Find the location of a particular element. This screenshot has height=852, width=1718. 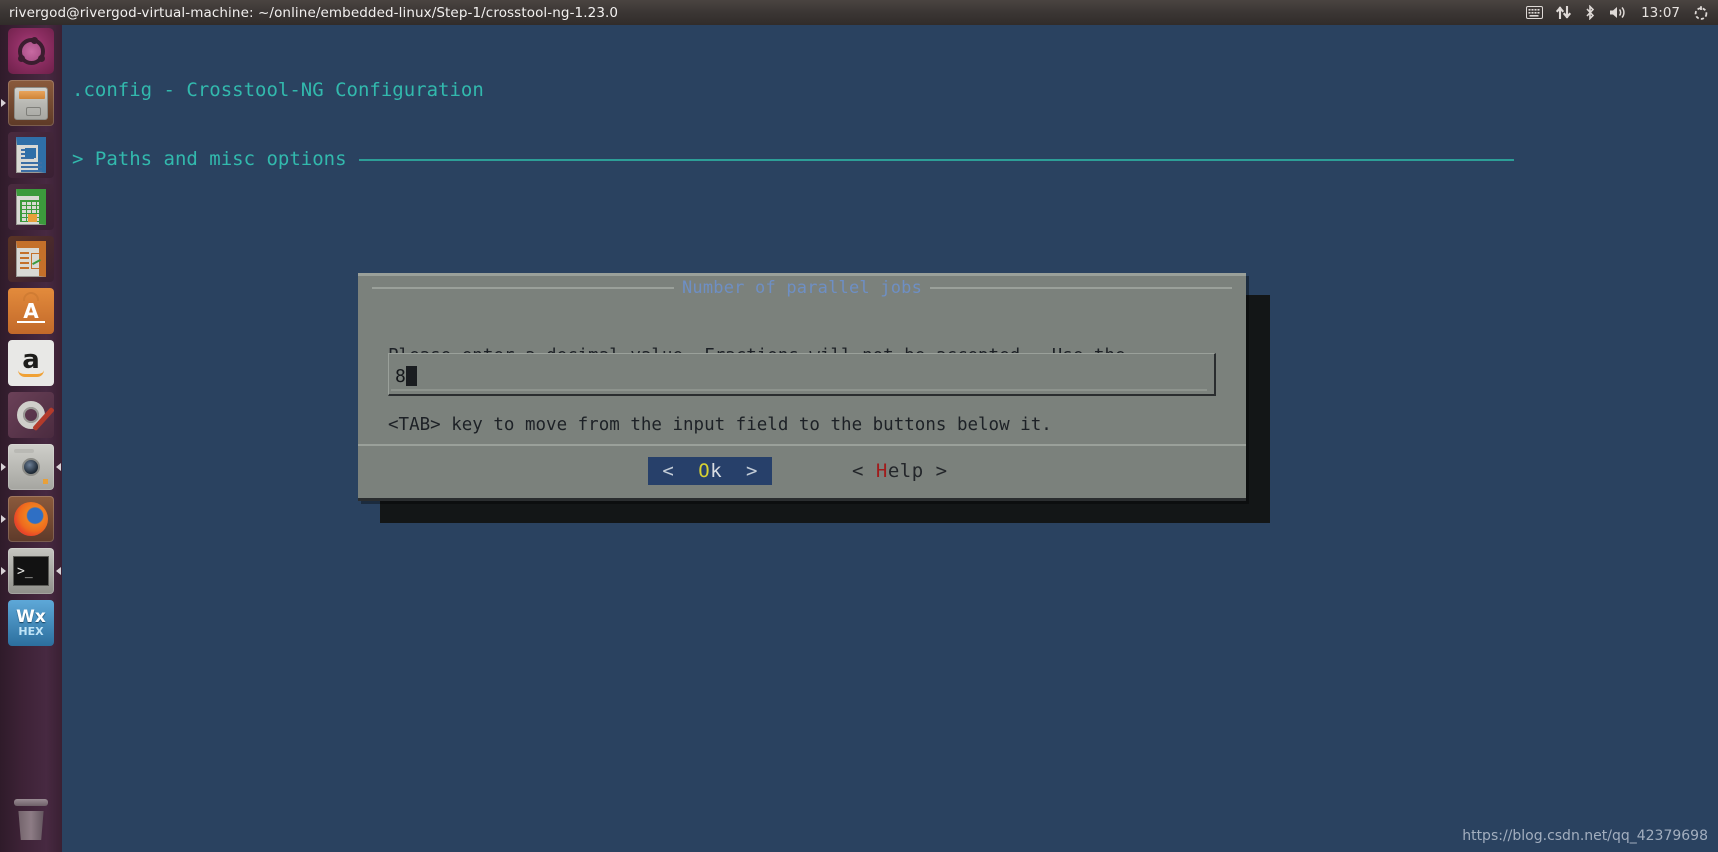

help-hotkey: H is located at coordinates (881, 470).